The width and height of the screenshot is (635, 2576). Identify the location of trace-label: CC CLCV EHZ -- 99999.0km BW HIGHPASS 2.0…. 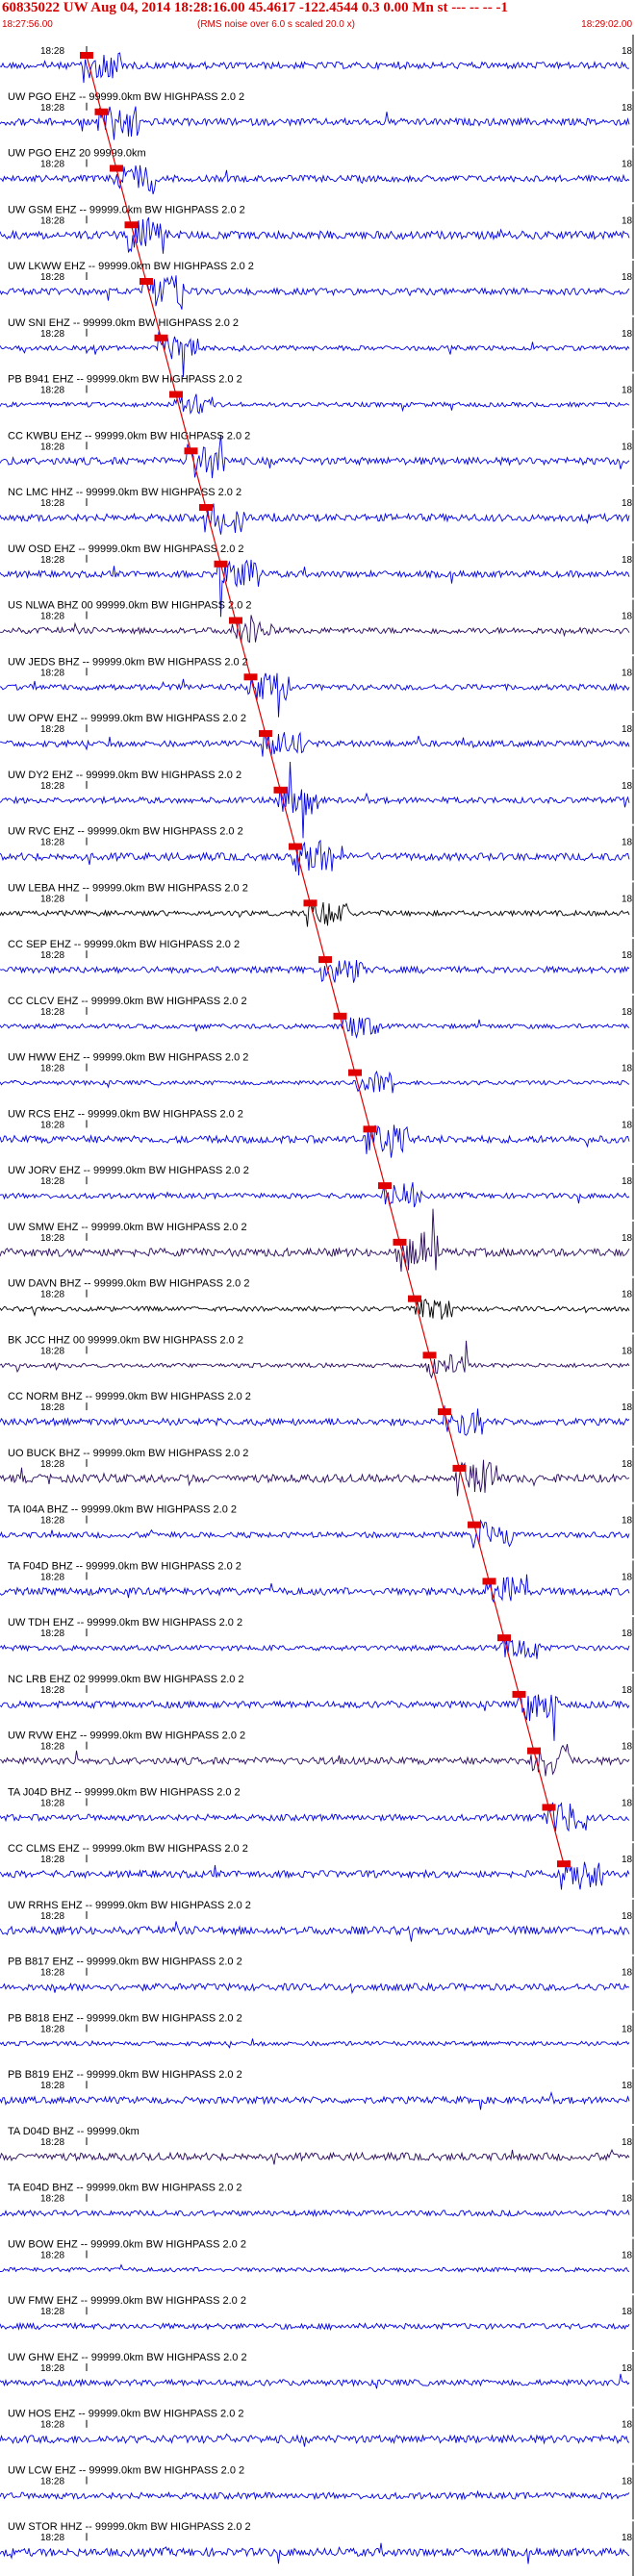
(127, 1002).